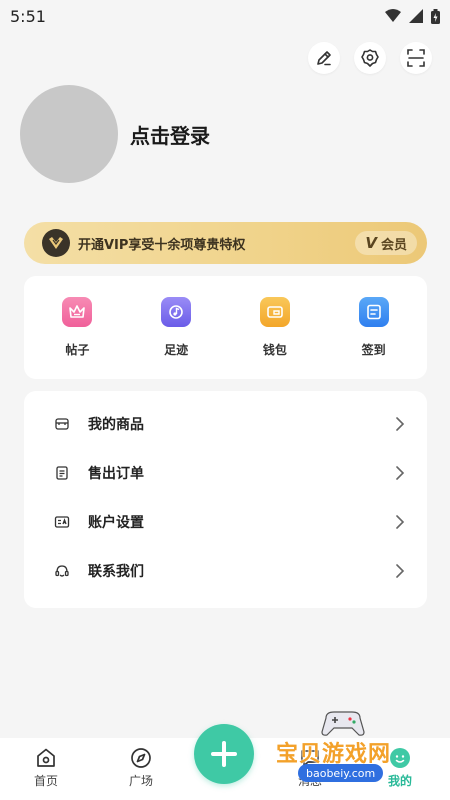  What do you see at coordinates (416, 16) in the screenshot?
I see `signal-icon` at bounding box center [416, 16].